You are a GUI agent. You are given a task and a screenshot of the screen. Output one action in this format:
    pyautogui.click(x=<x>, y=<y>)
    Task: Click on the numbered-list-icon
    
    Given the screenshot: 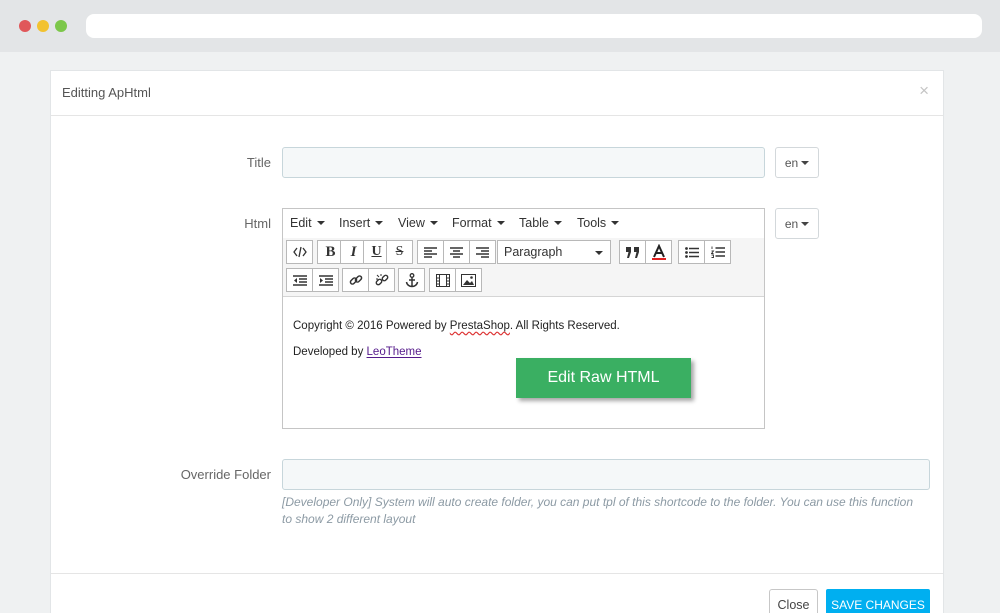 What is the action you would take?
    pyautogui.click(x=717, y=252)
    